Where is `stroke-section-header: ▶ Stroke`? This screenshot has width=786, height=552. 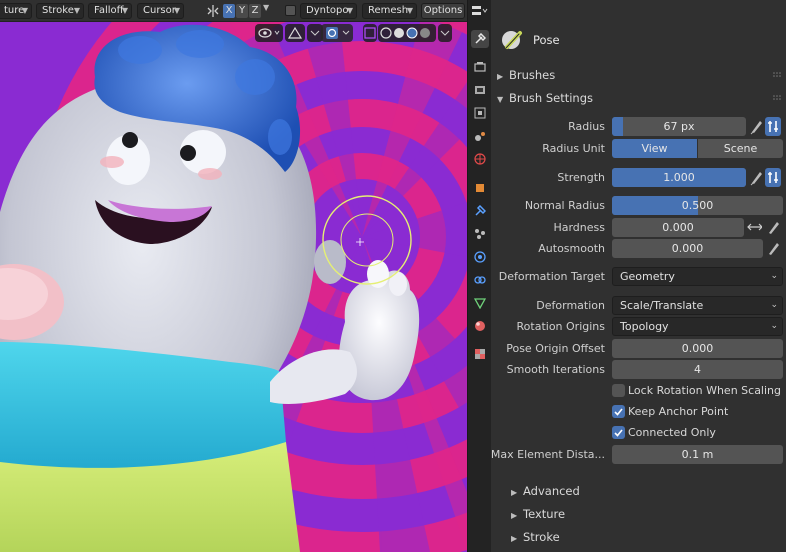 stroke-section-header: ▶ Stroke is located at coordinates (535, 537).